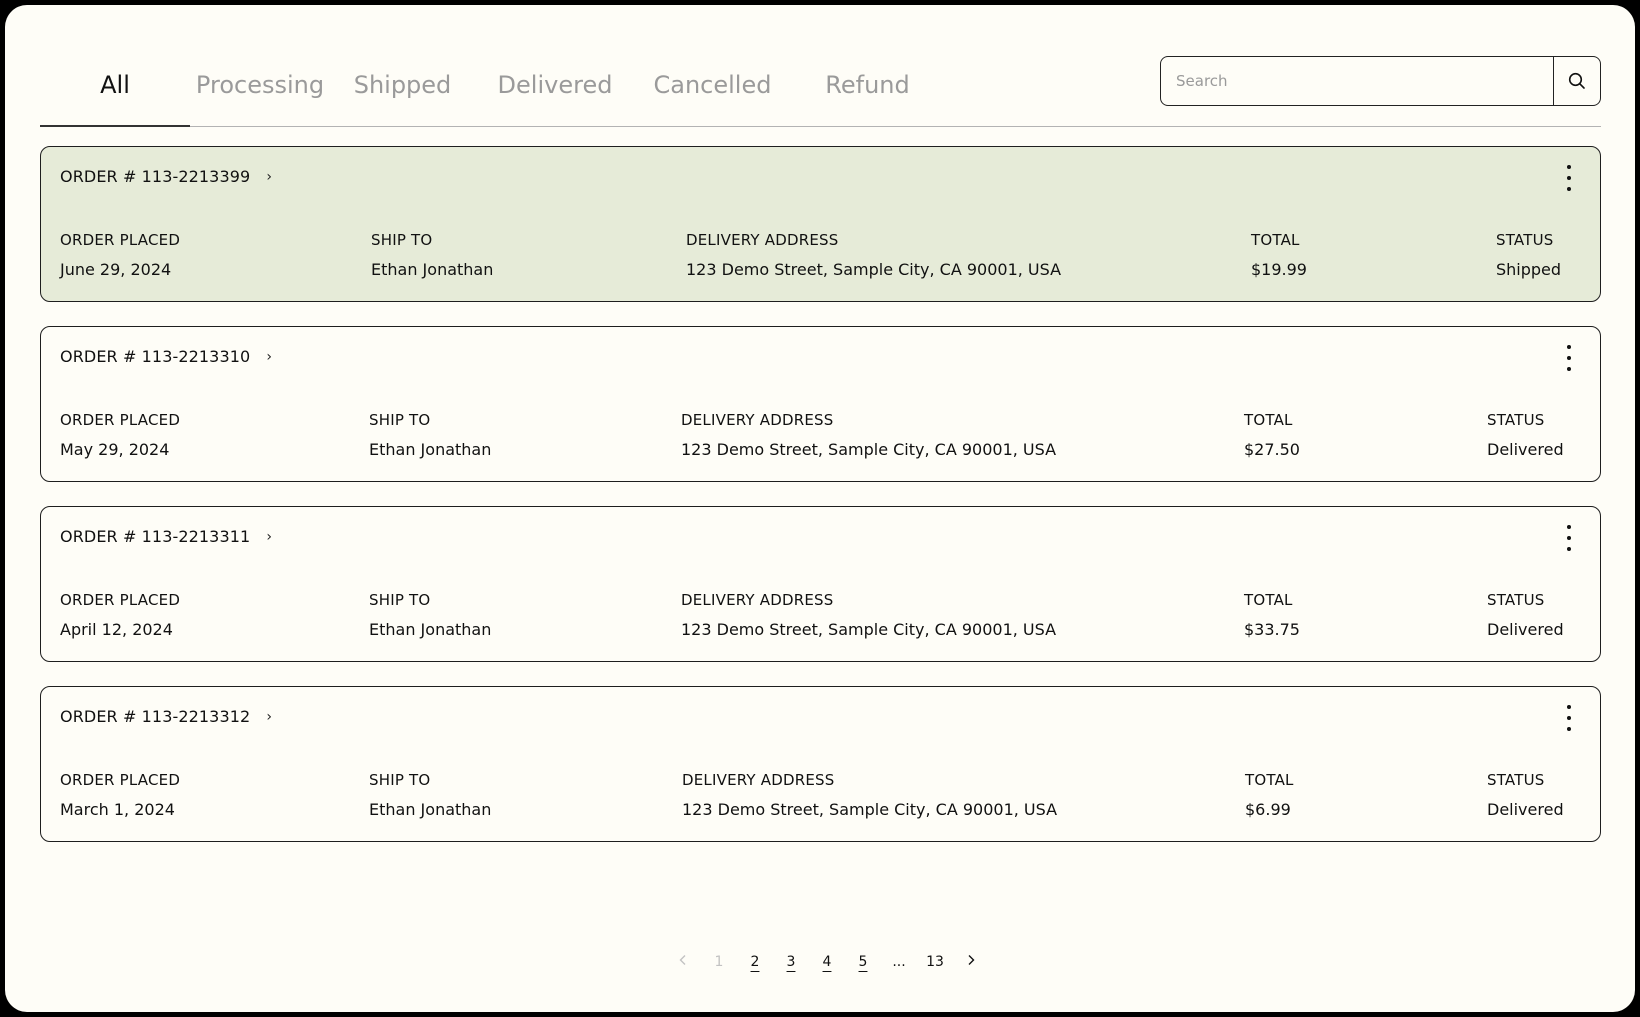 This screenshot has width=1640, height=1017. What do you see at coordinates (555, 94) in the screenshot?
I see `tab-delivered: Delivered` at bounding box center [555, 94].